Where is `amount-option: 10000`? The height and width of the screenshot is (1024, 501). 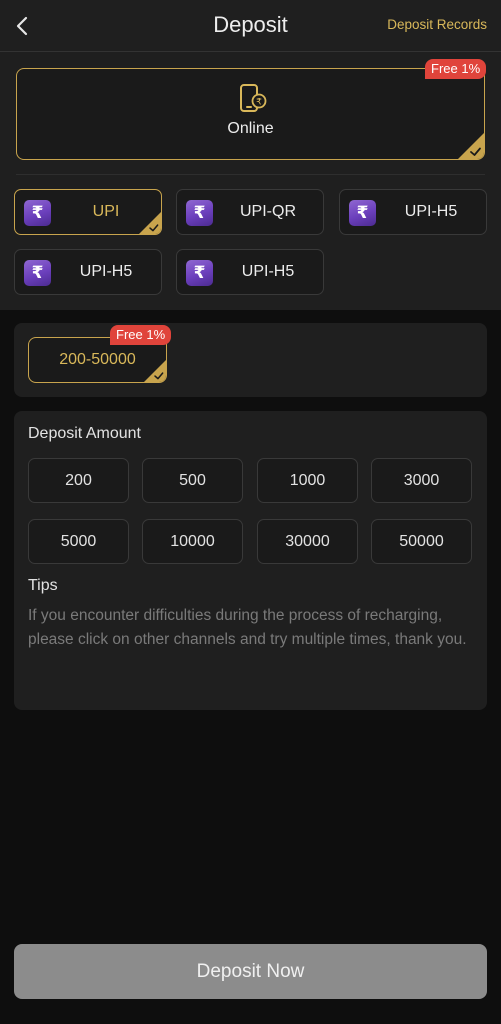
amount-option: 10000 is located at coordinates (192, 541).